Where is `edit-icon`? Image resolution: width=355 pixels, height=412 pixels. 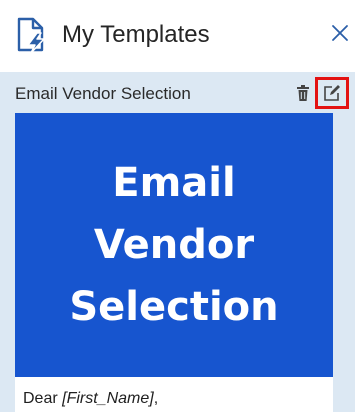
edit-icon is located at coordinates (332, 93).